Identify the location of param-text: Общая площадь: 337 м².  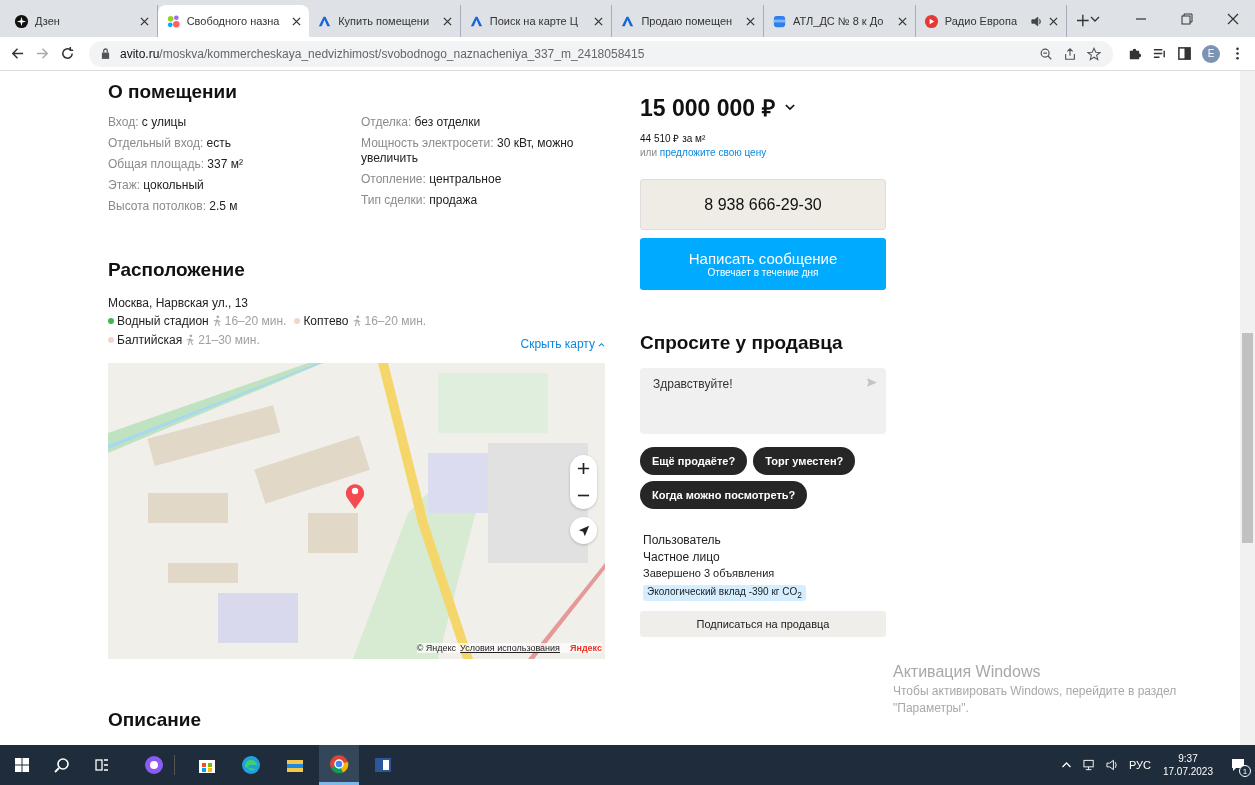
(176, 164).